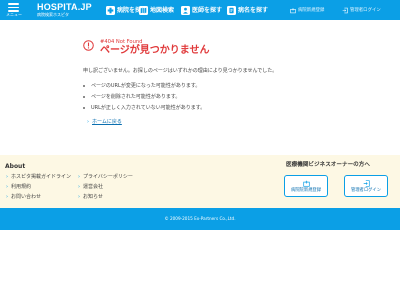  Describe the element at coordinates (14, 14) in the screenshot. I see `menu-label: メニュー` at that location.